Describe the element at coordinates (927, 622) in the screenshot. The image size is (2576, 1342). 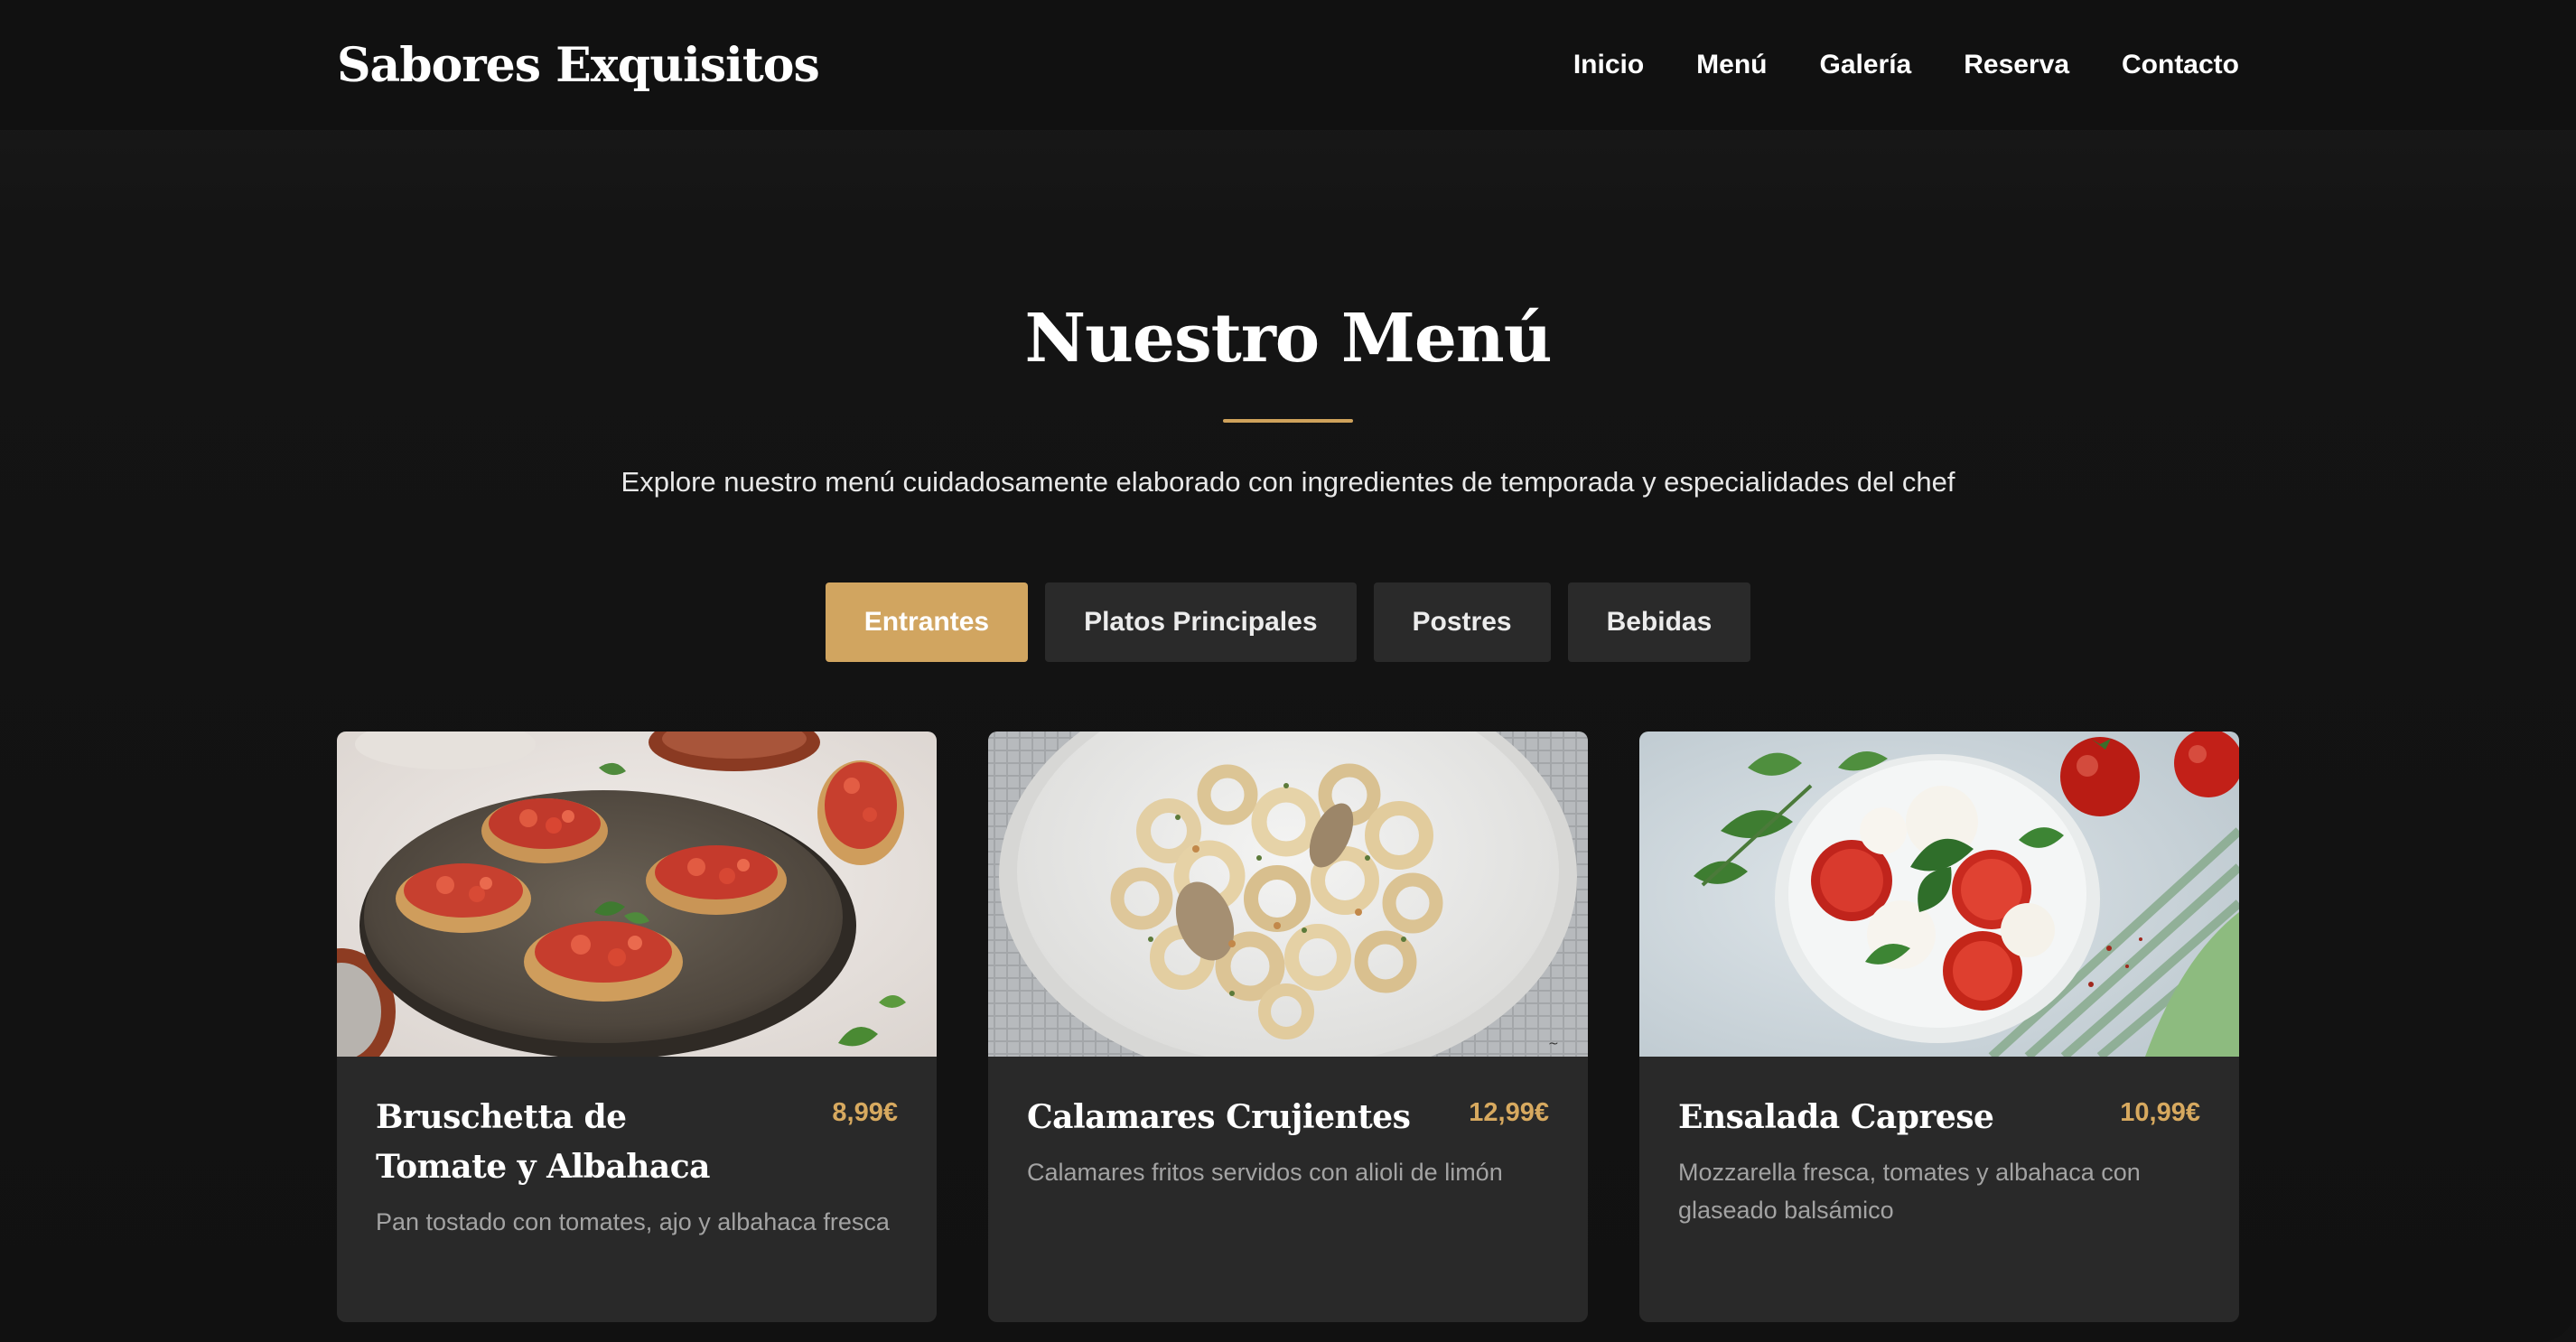
I see `tab-entrantes: Entrantes` at that location.